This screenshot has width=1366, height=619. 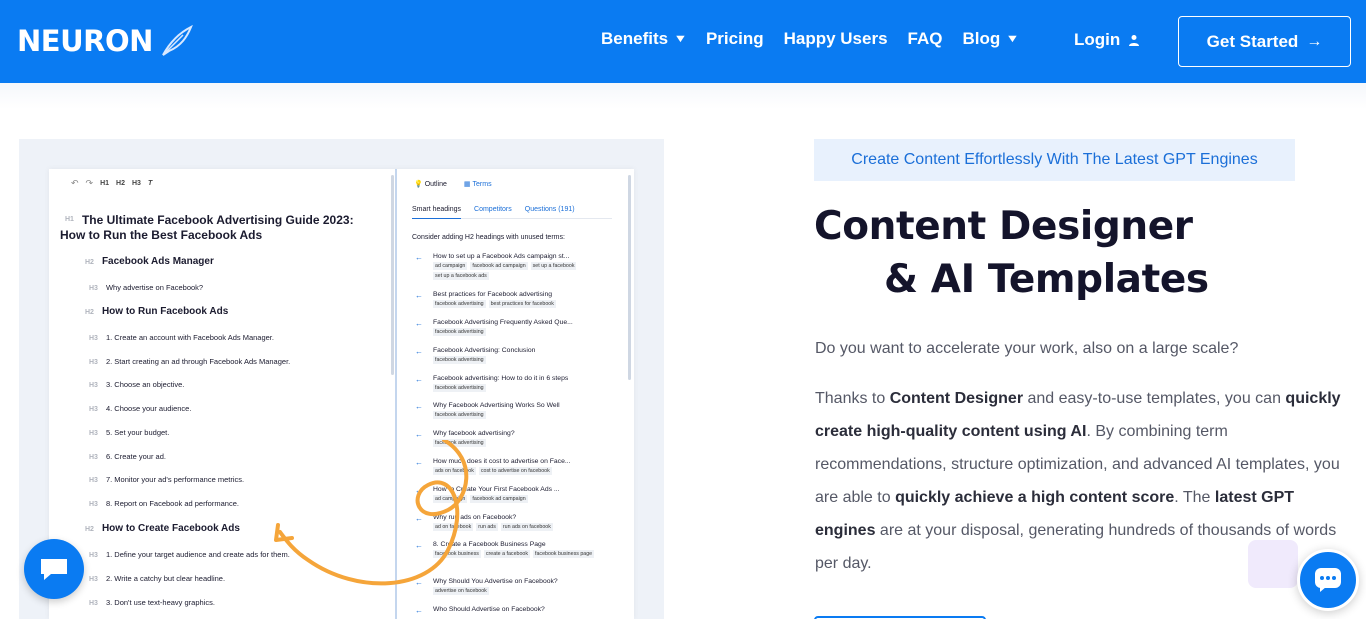 I want to click on message-icon, so click(x=54, y=569).